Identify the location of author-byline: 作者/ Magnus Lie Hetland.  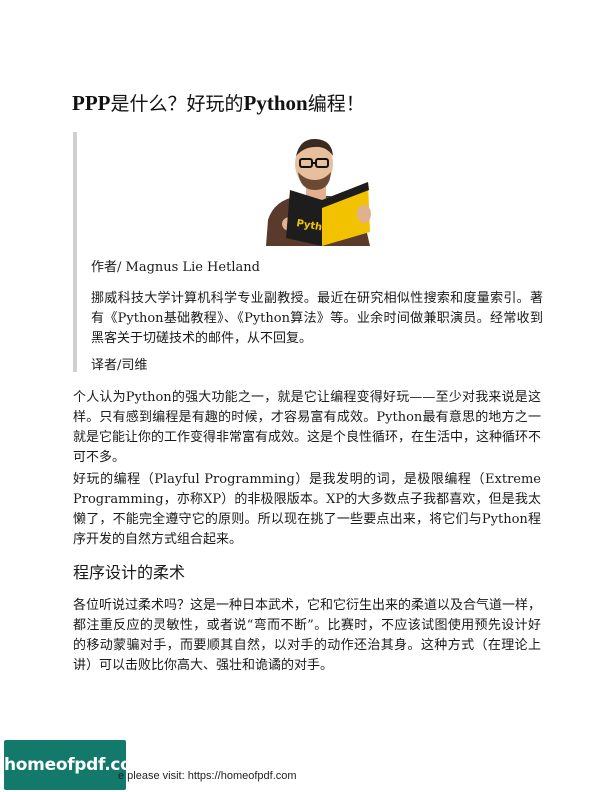
(175, 267).